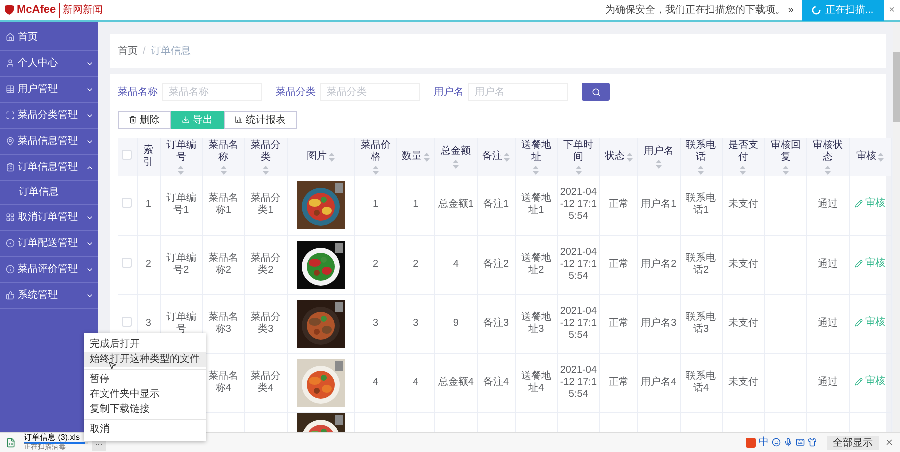 Image resolution: width=900 pixels, height=452 pixels. Describe the element at coordinates (145, 409) in the screenshot. I see `menu-item: 复制下载链接` at that location.